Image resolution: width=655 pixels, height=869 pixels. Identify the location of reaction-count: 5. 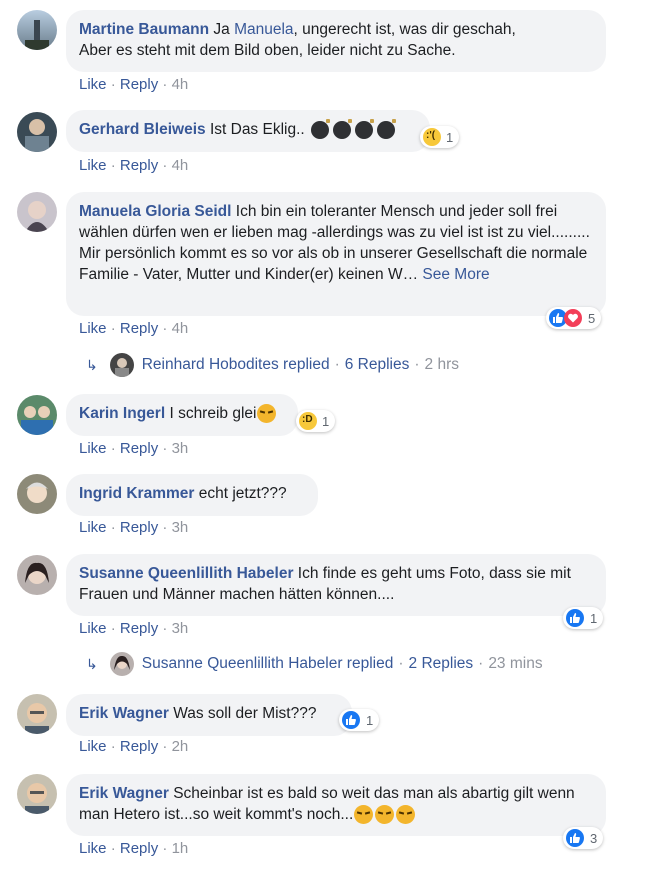
(592, 318).